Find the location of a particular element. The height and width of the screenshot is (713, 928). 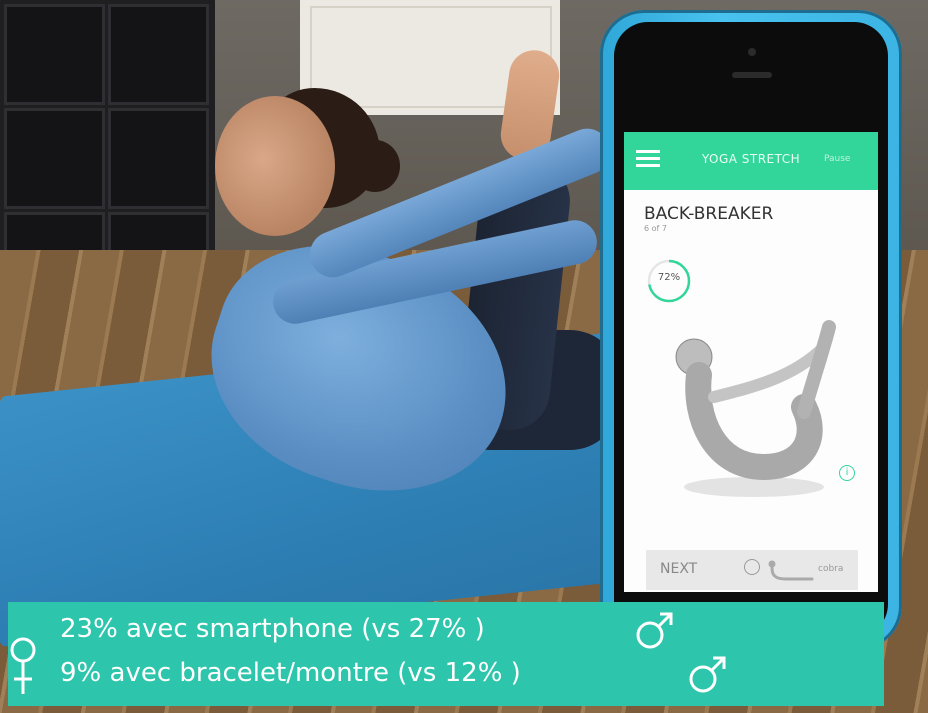

pose-position: 6 of 7 is located at coordinates (655, 228).